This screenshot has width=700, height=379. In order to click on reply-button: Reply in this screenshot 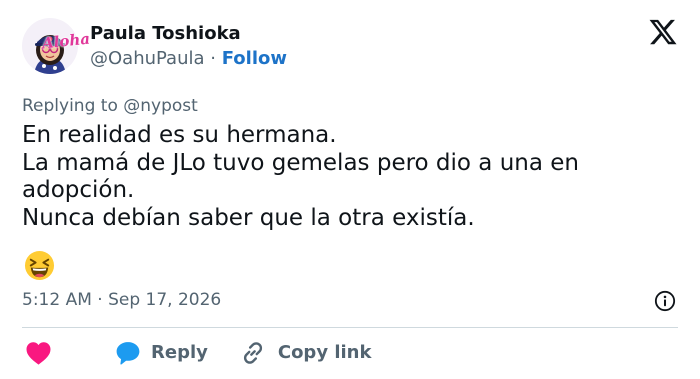, I will do `click(161, 353)`.